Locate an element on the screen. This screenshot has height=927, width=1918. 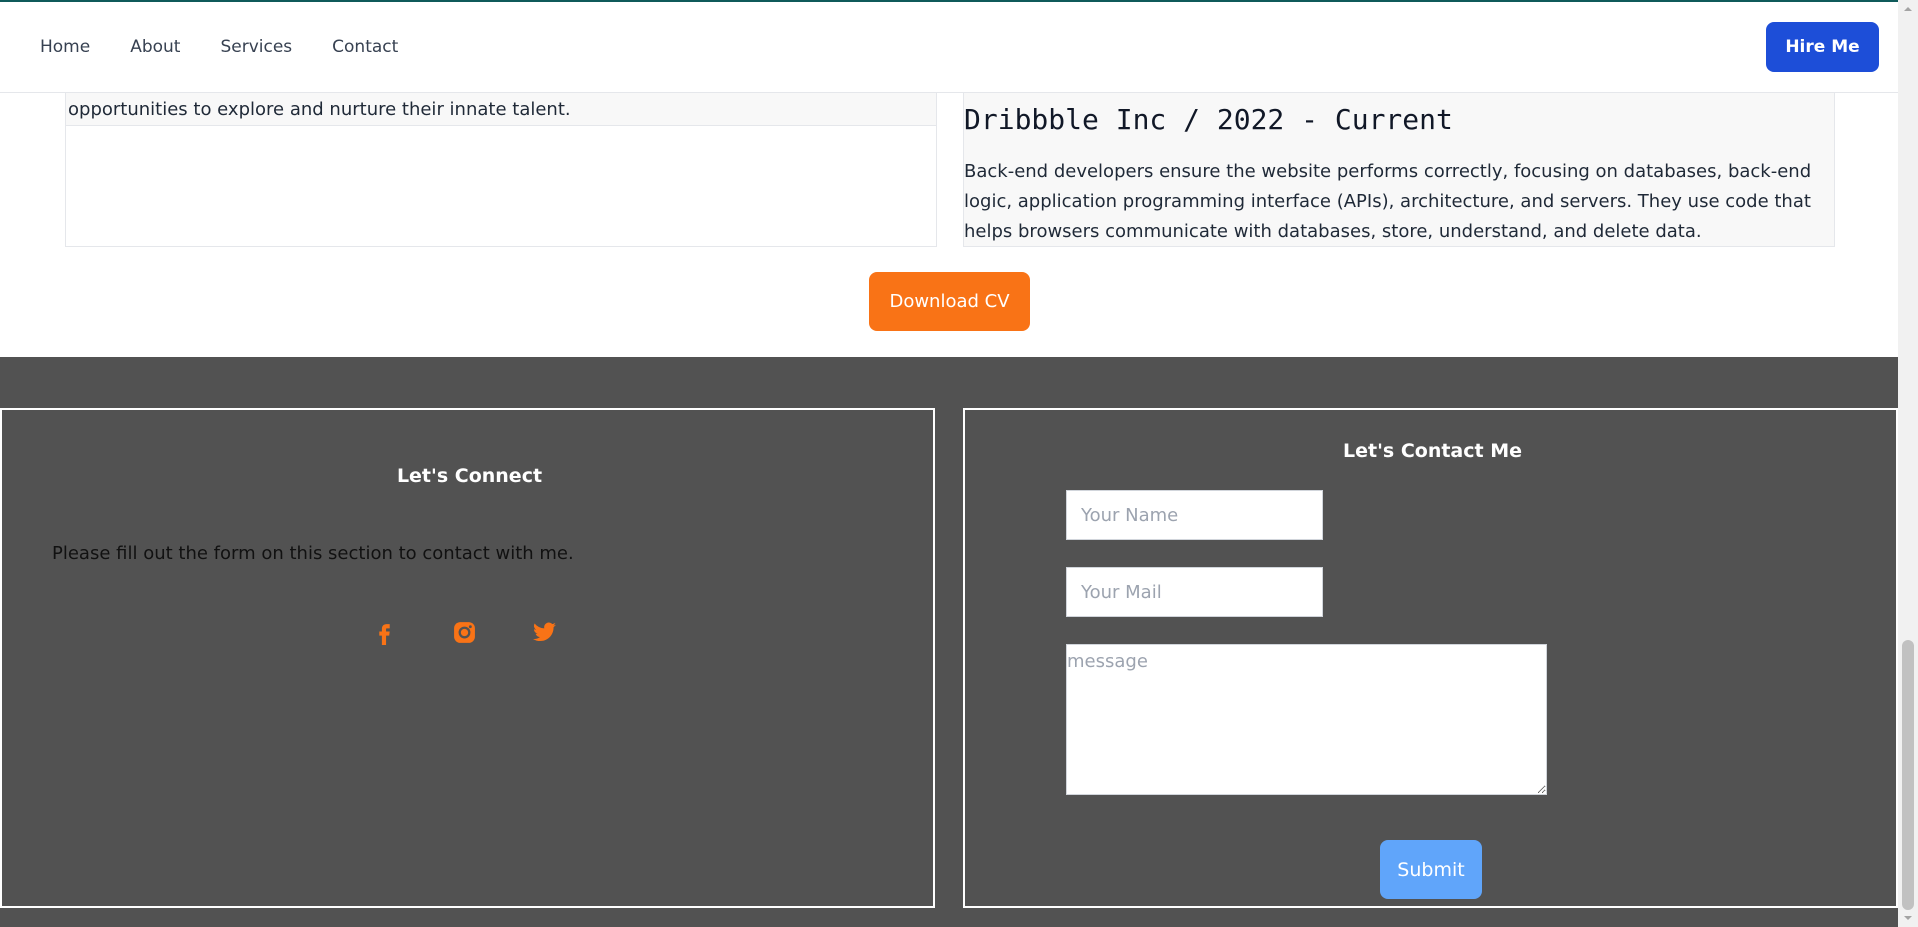
message-textarea is located at coordinates (1306, 719).